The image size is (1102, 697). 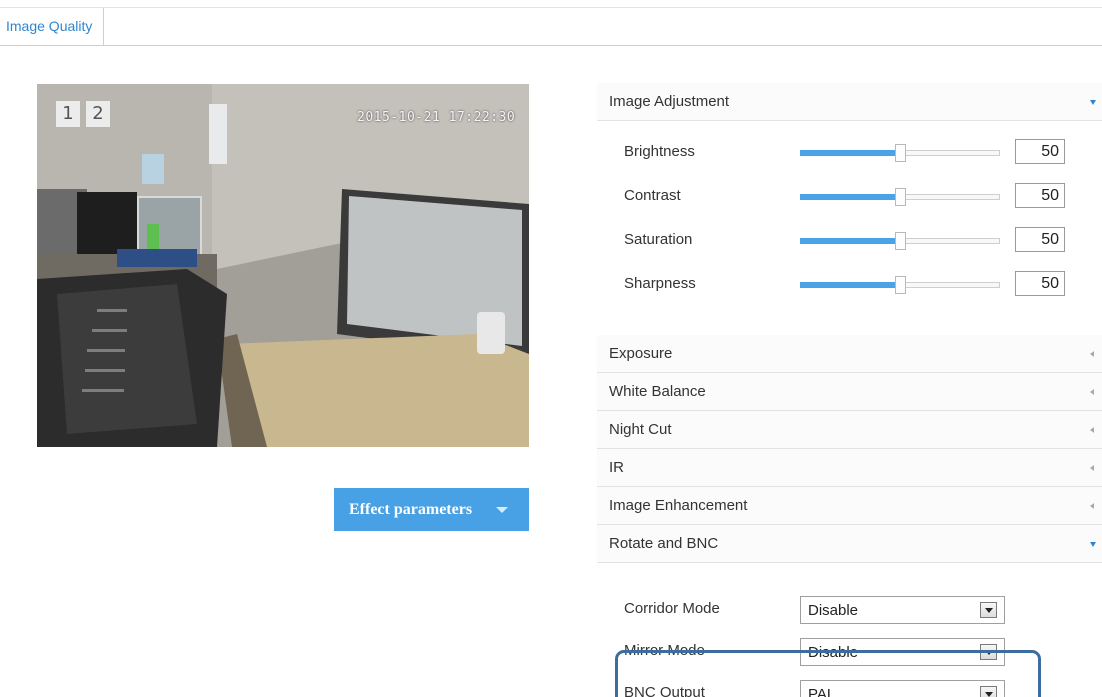 I want to click on corridor-mode-select: Disable, so click(x=902, y=610).